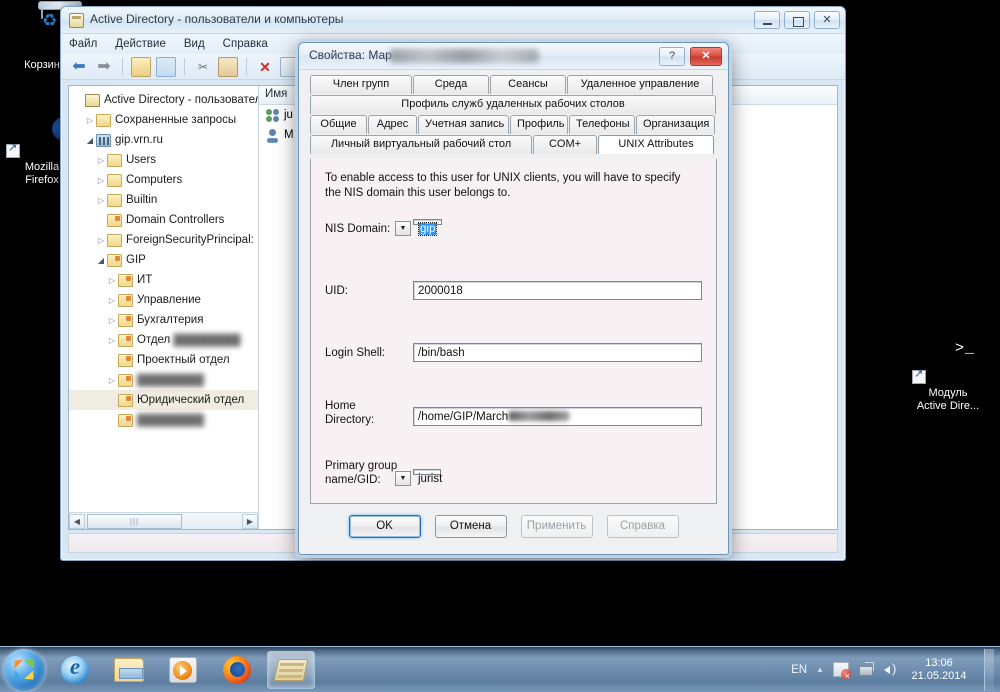 This screenshot has height=692, width=1000. I want to click on uid-input: 2000018, so click(557, 290).